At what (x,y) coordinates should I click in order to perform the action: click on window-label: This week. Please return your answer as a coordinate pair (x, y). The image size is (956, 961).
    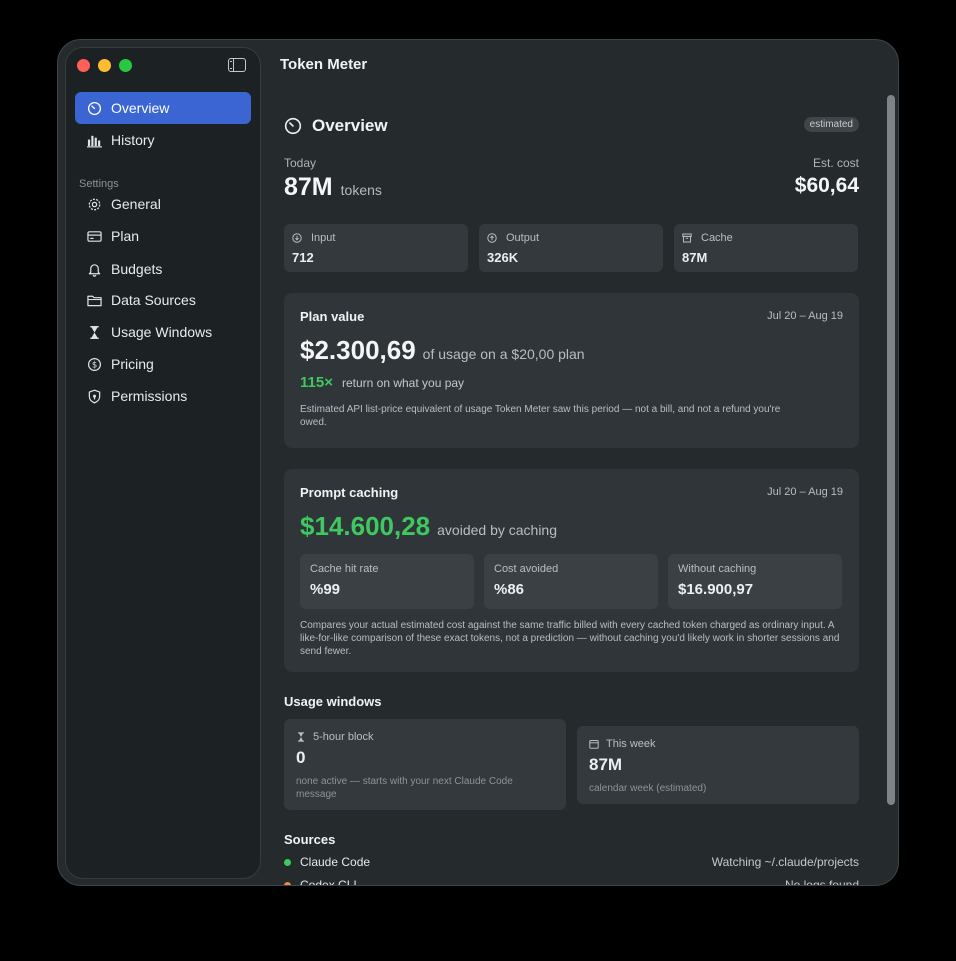
    Looking at the image, I should click on (631, 744).